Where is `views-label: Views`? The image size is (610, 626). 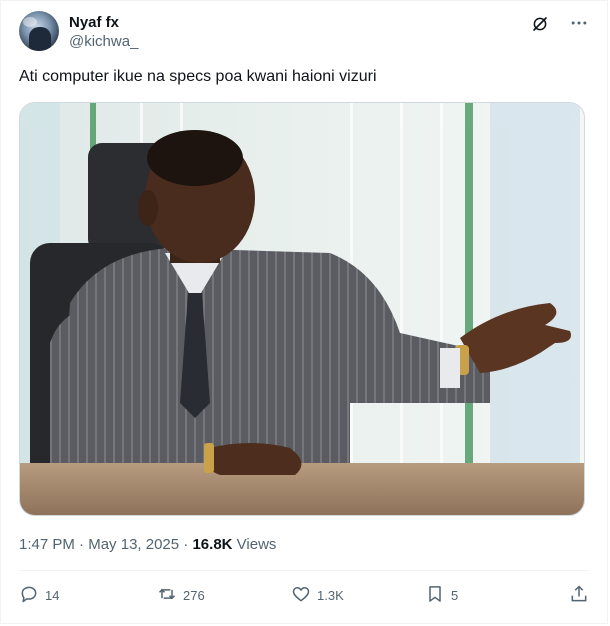
views-label: Views is located at coordinates (256, 544).